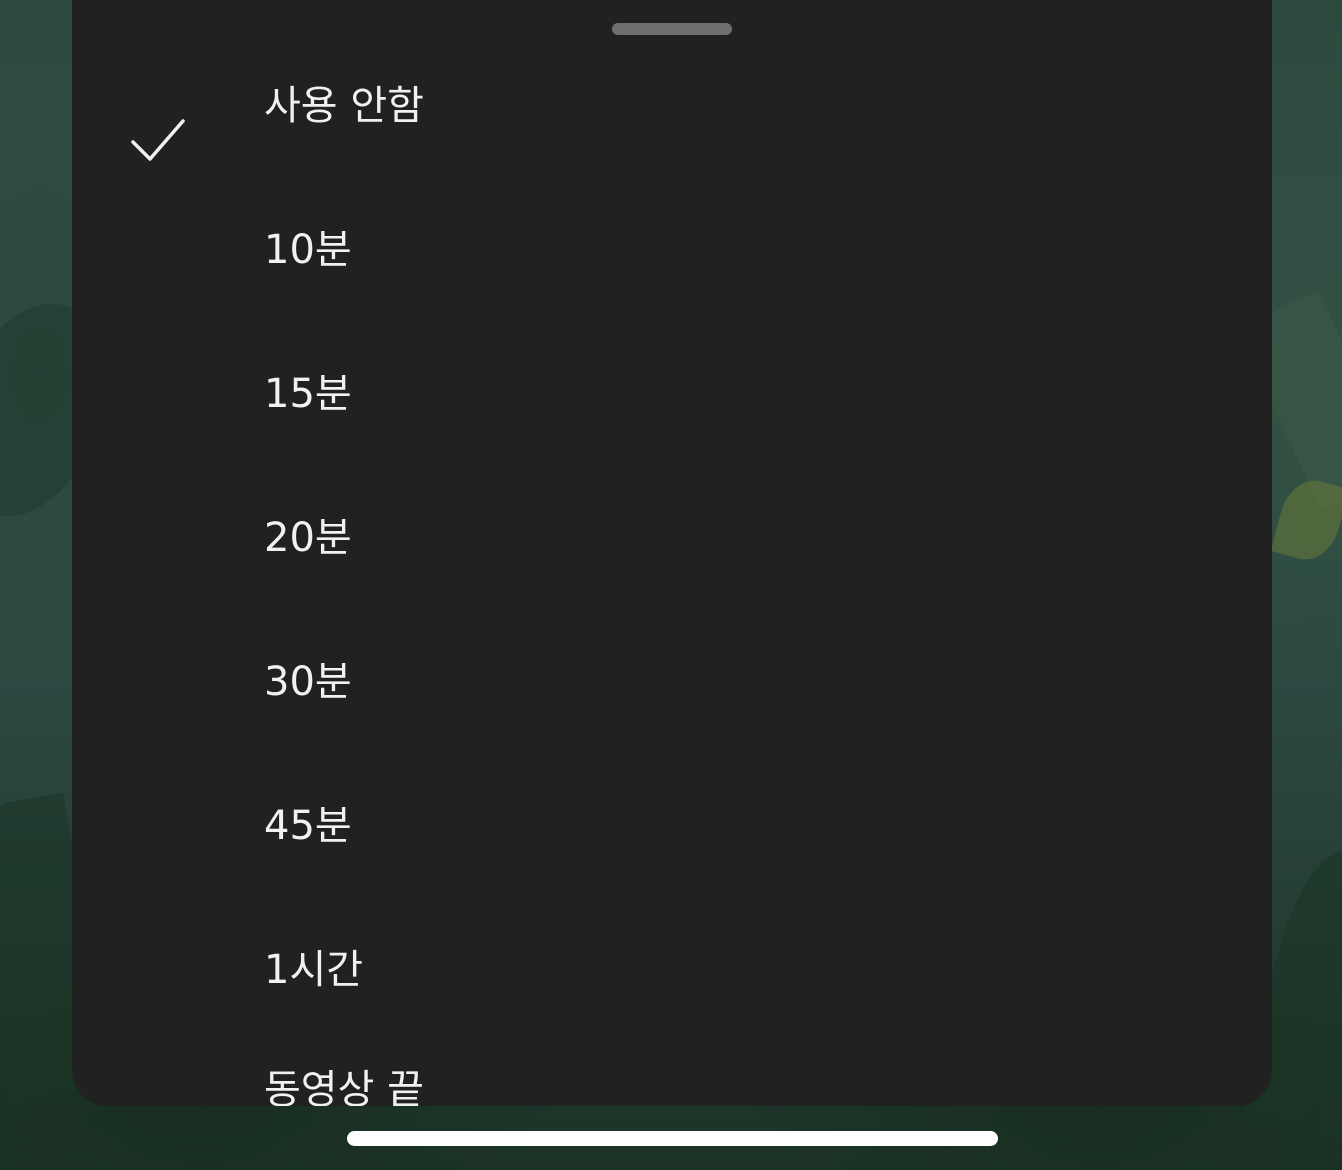  I want to click on option-1-hour: 1시간, so click(672, 970).